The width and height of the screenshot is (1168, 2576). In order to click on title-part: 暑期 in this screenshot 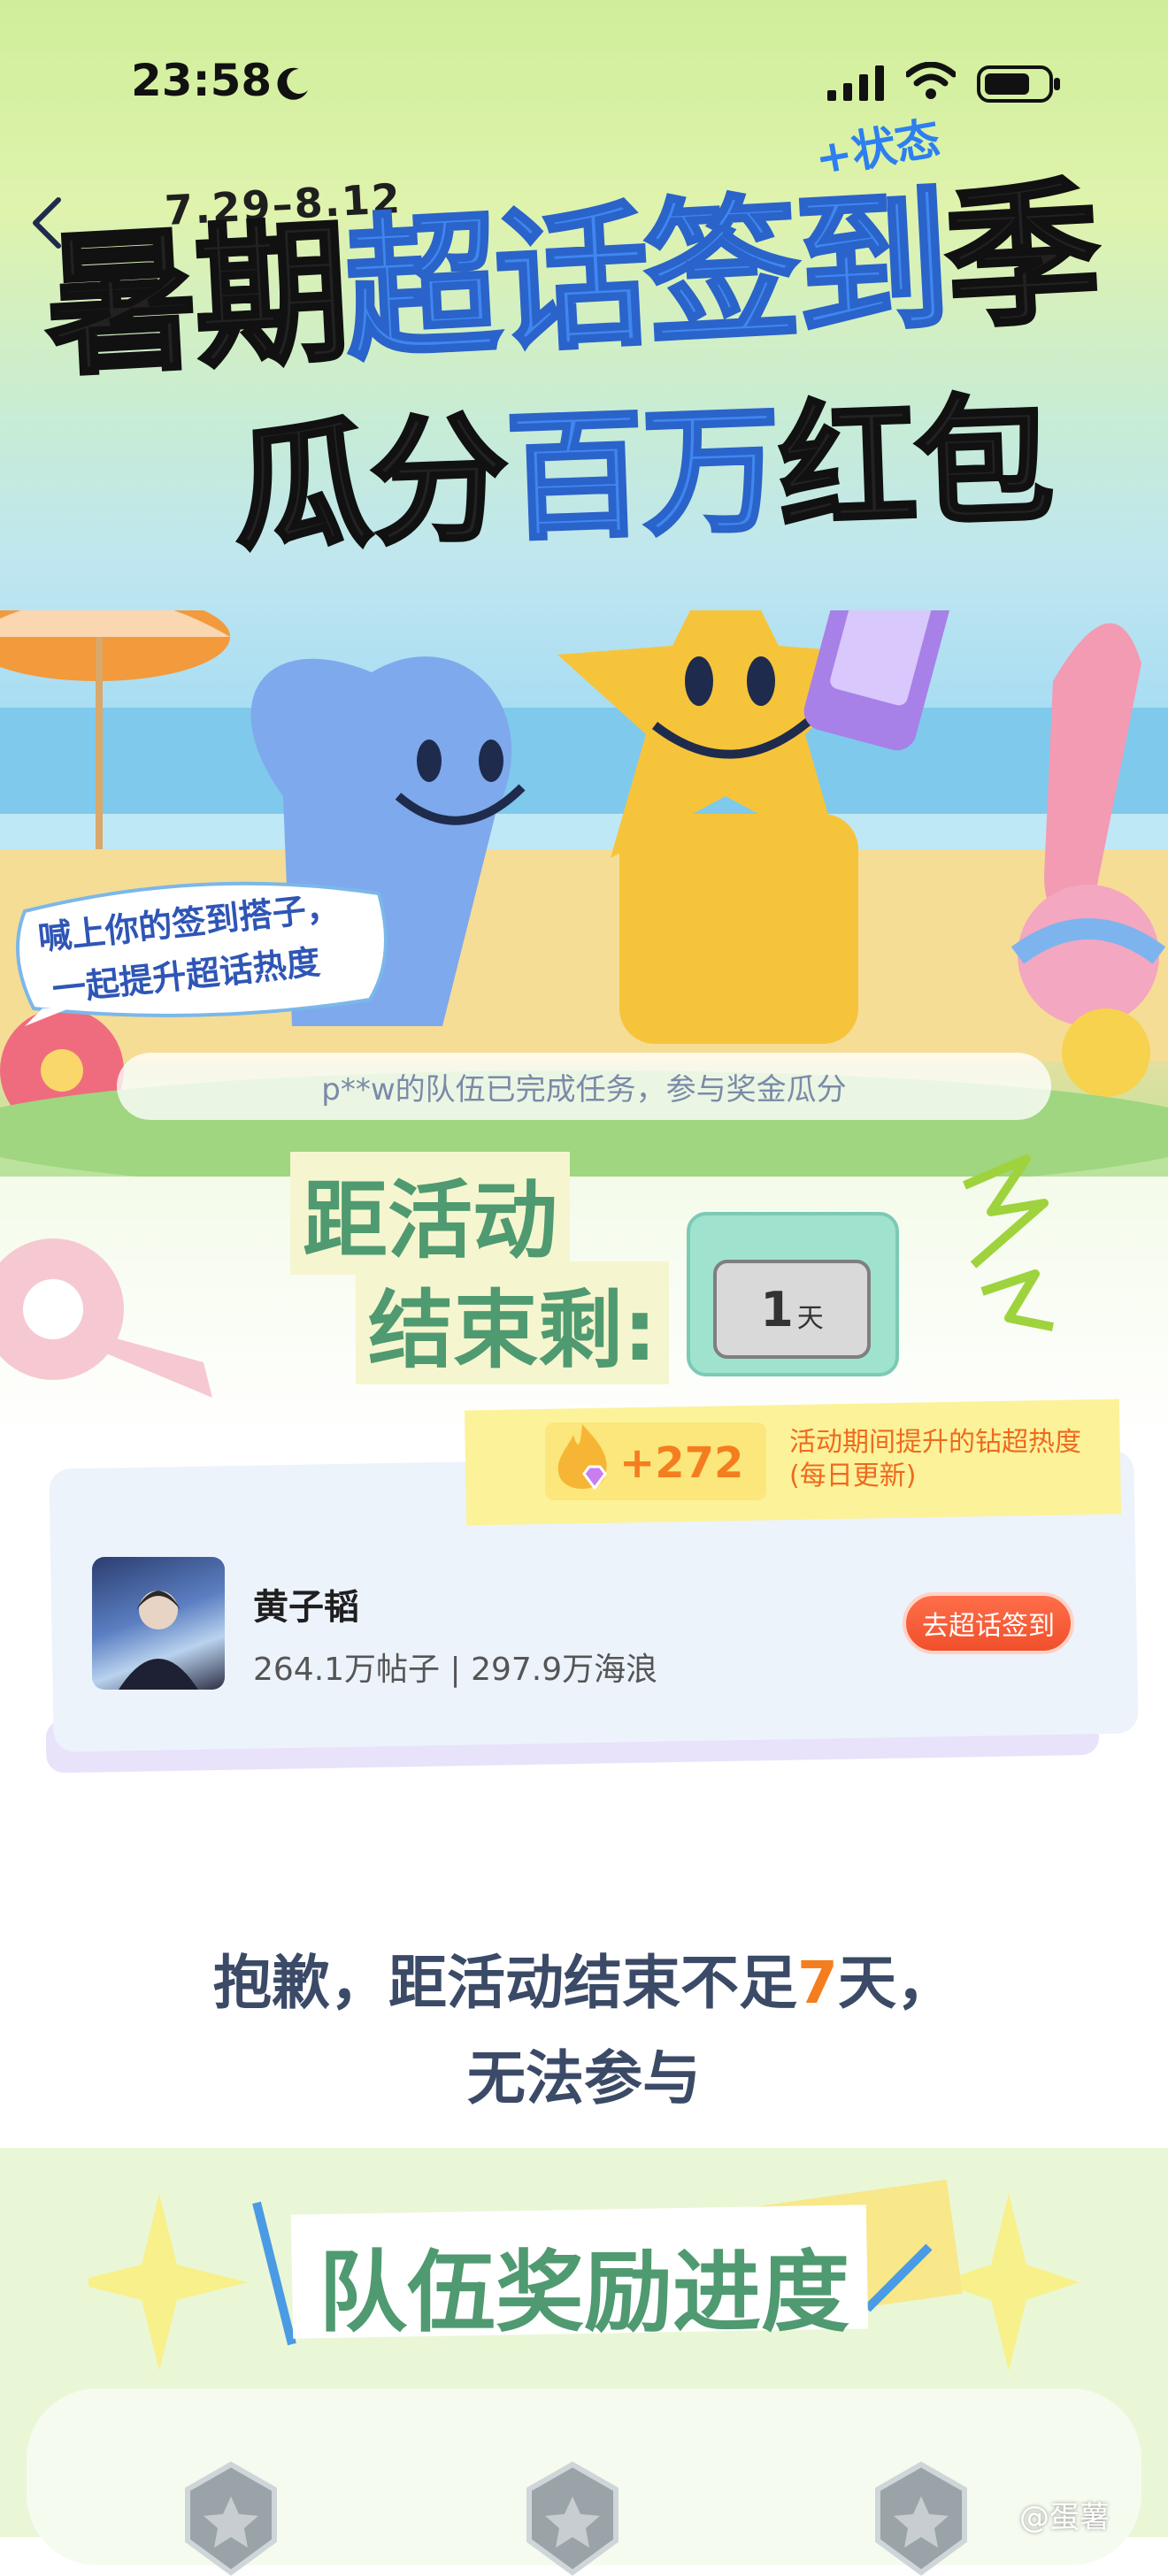, I will do `click(195, 300)`.